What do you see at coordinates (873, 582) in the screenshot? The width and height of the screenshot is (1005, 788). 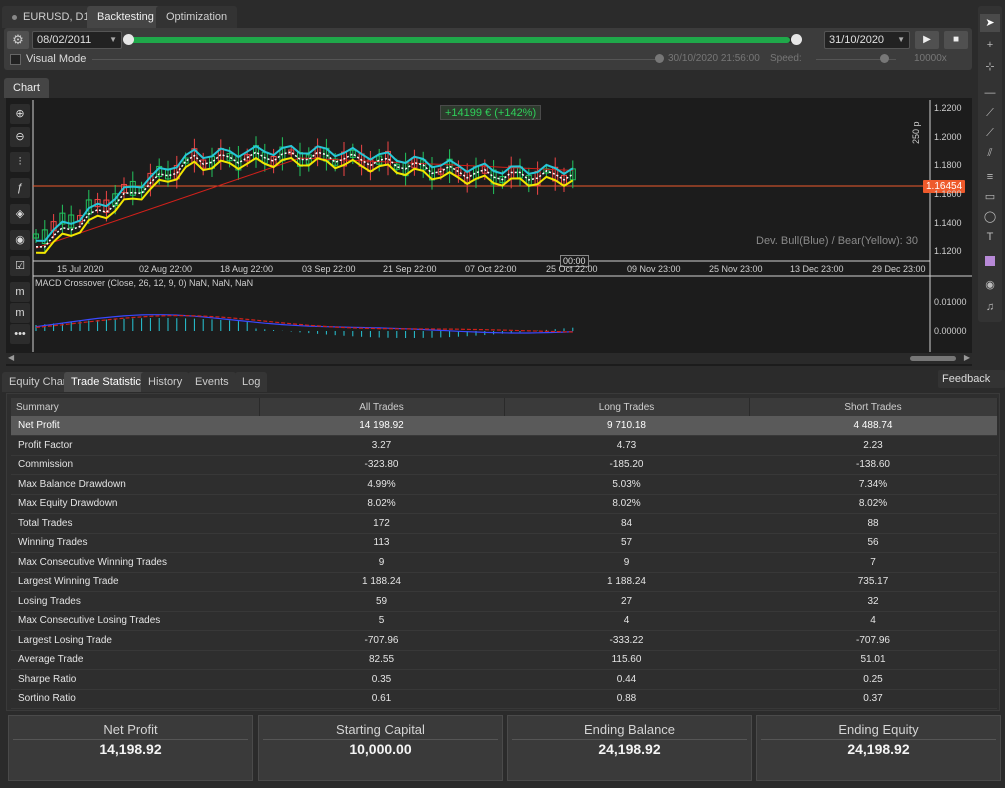 I see `metric-value-cell: 735.17` at bounding box center [873, 582].